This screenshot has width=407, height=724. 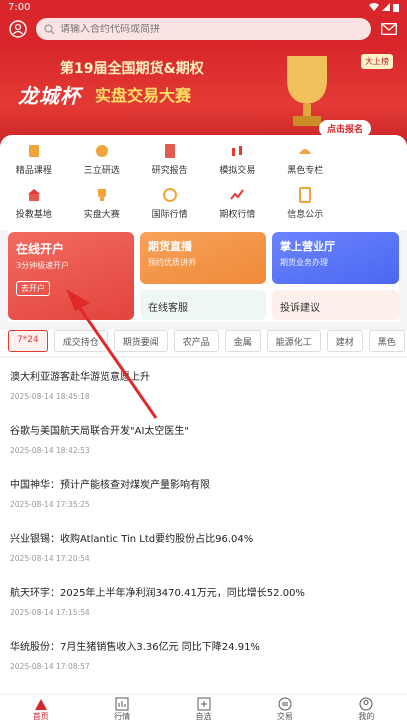 What do you see at coordinates (386, 341) in the screenshot?
I see `news-tab: 黑色` at bounding box center [386, 341].